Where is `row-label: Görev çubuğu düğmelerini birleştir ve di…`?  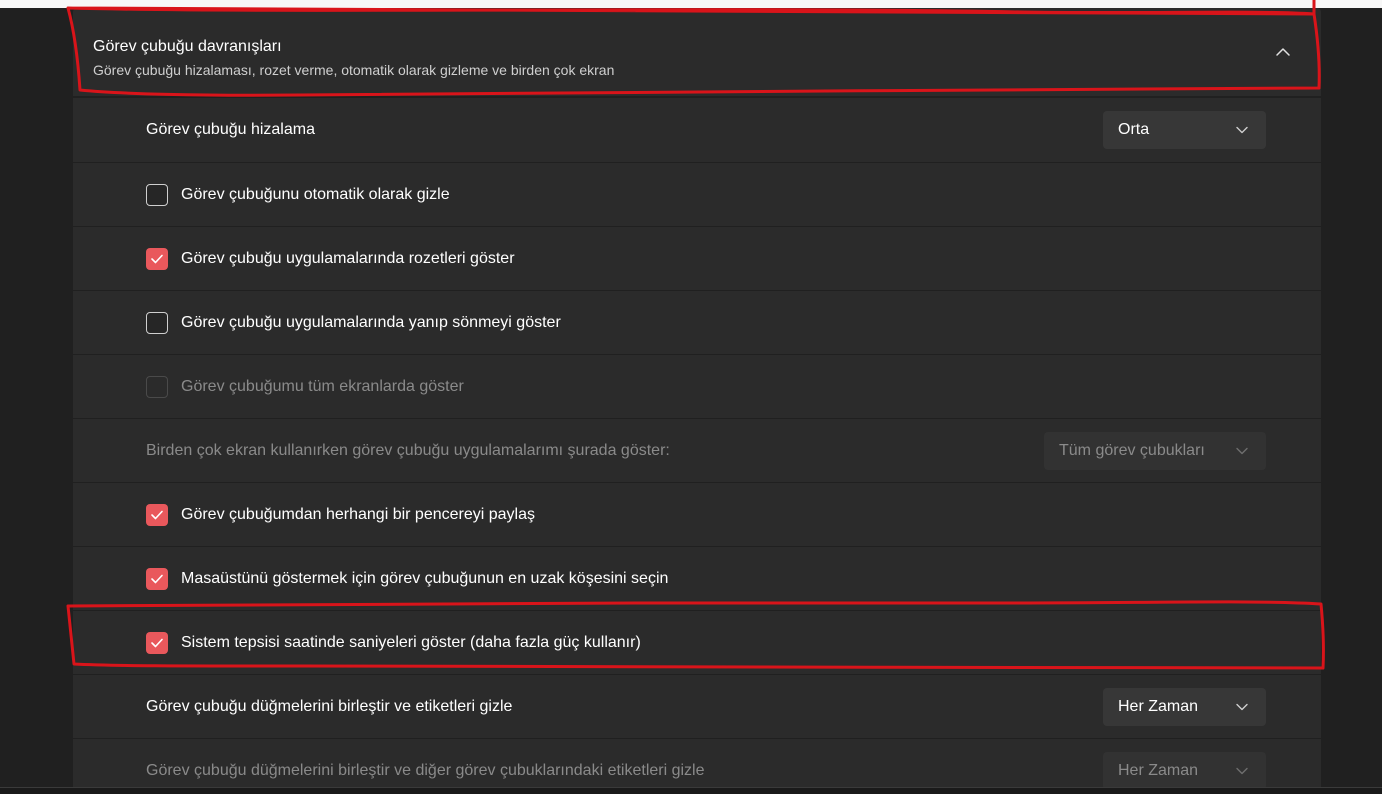 row-label: Görev çubuğu düğmelerini birleştir ve di… is located at coordinates (425, 770).